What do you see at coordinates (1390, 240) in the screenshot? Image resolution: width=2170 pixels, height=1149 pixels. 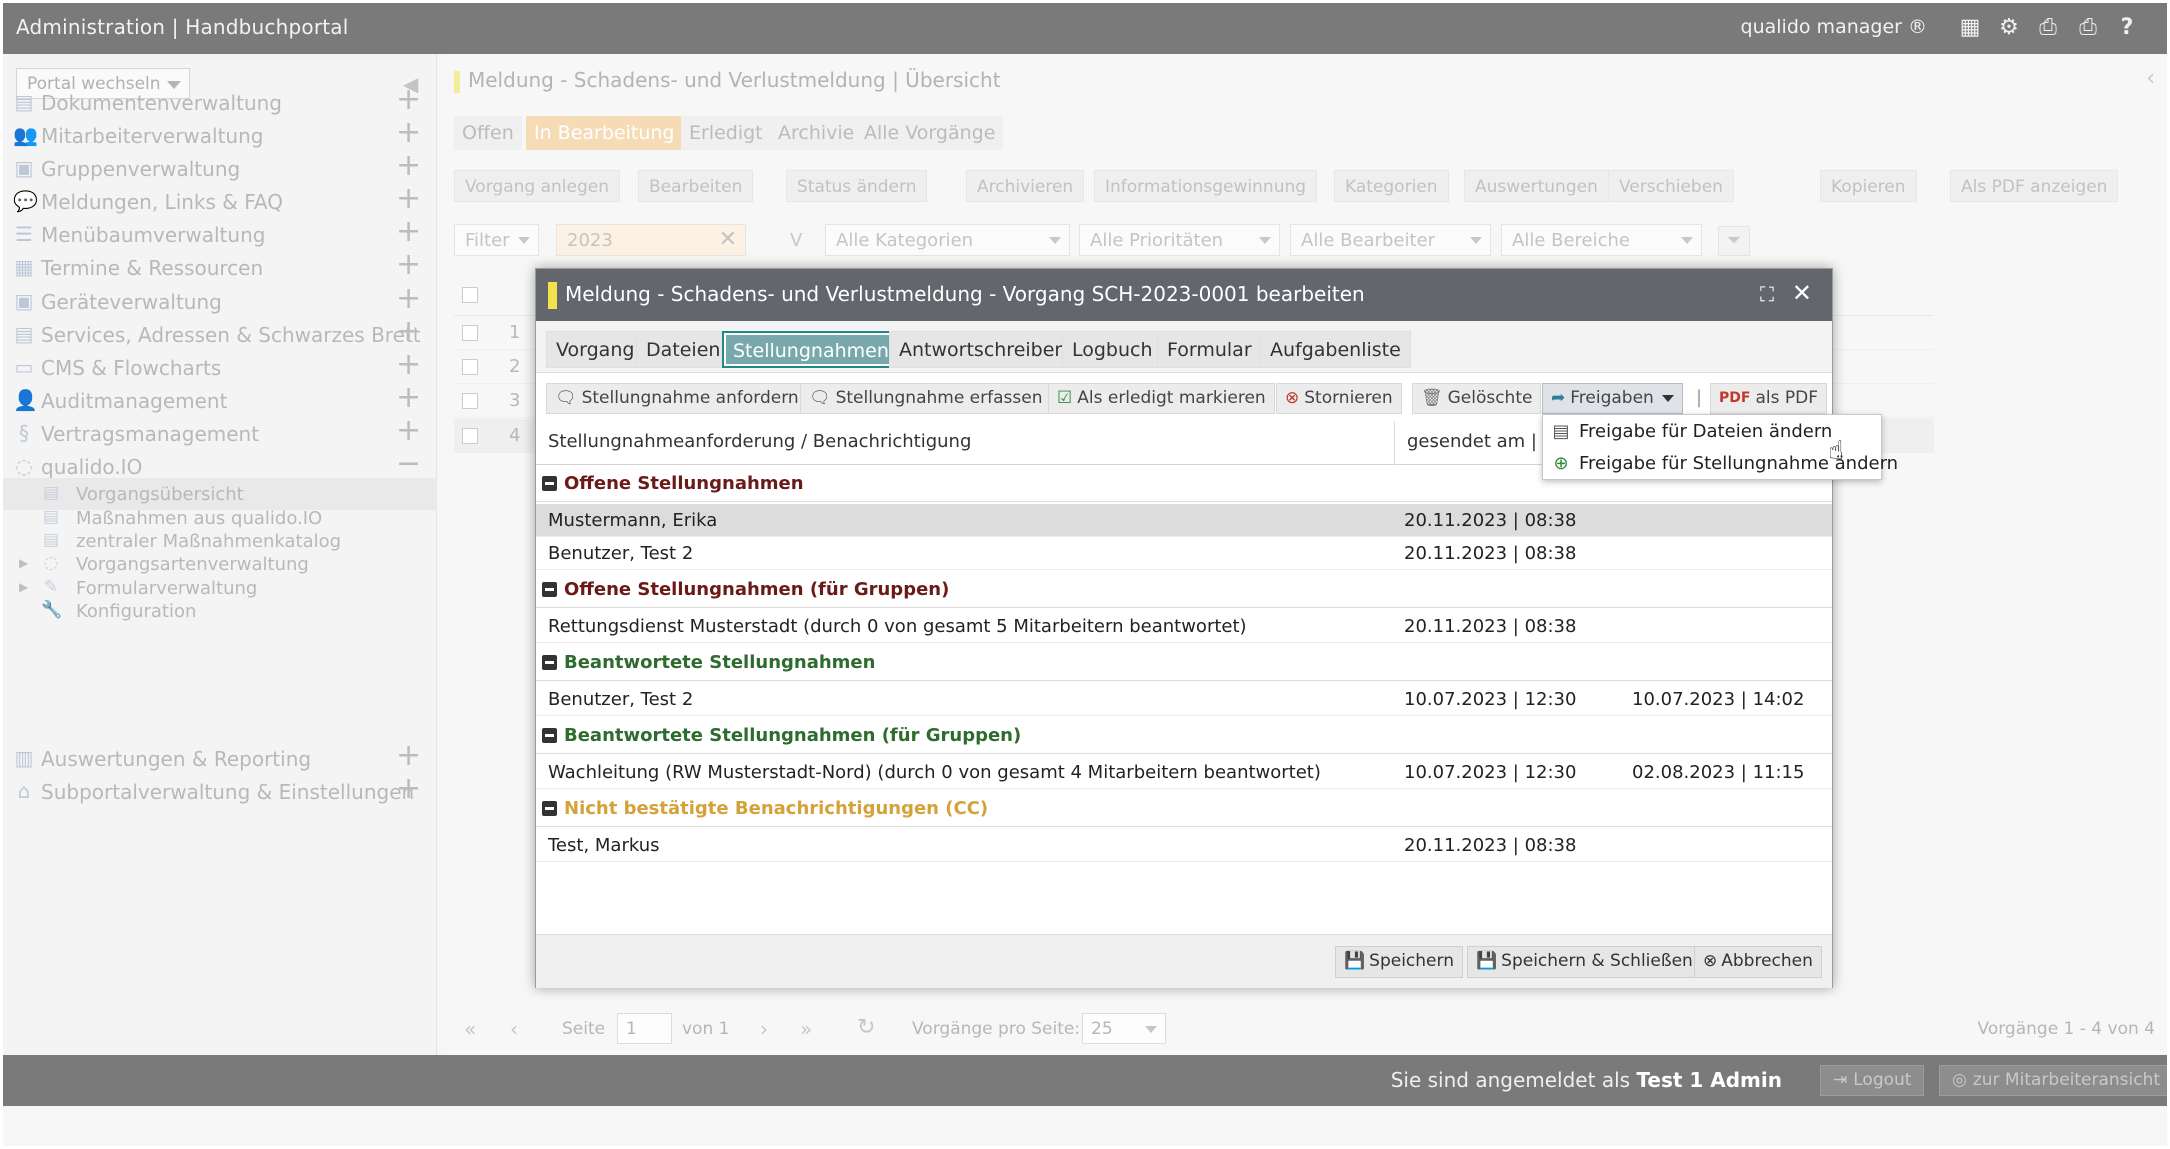 I see `assignee-select: Alle Bearbeiter` at bounding box center [1390, 240].